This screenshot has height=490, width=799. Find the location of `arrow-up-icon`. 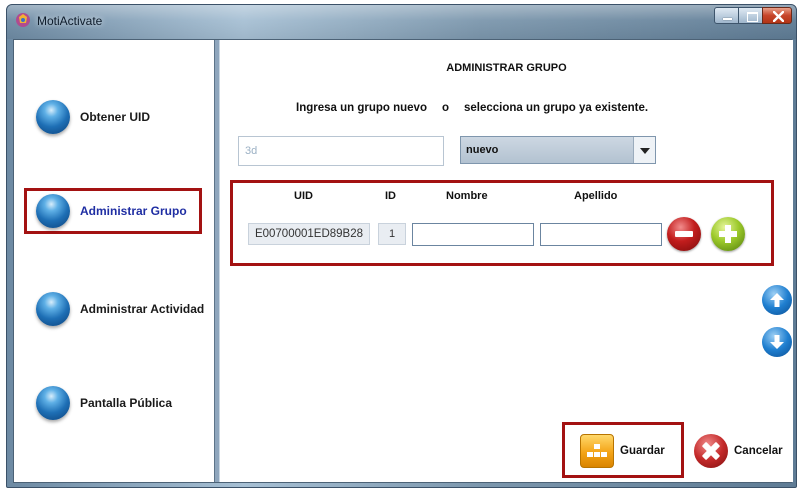

arrow-up-icon is located at coordinates (777, 300).